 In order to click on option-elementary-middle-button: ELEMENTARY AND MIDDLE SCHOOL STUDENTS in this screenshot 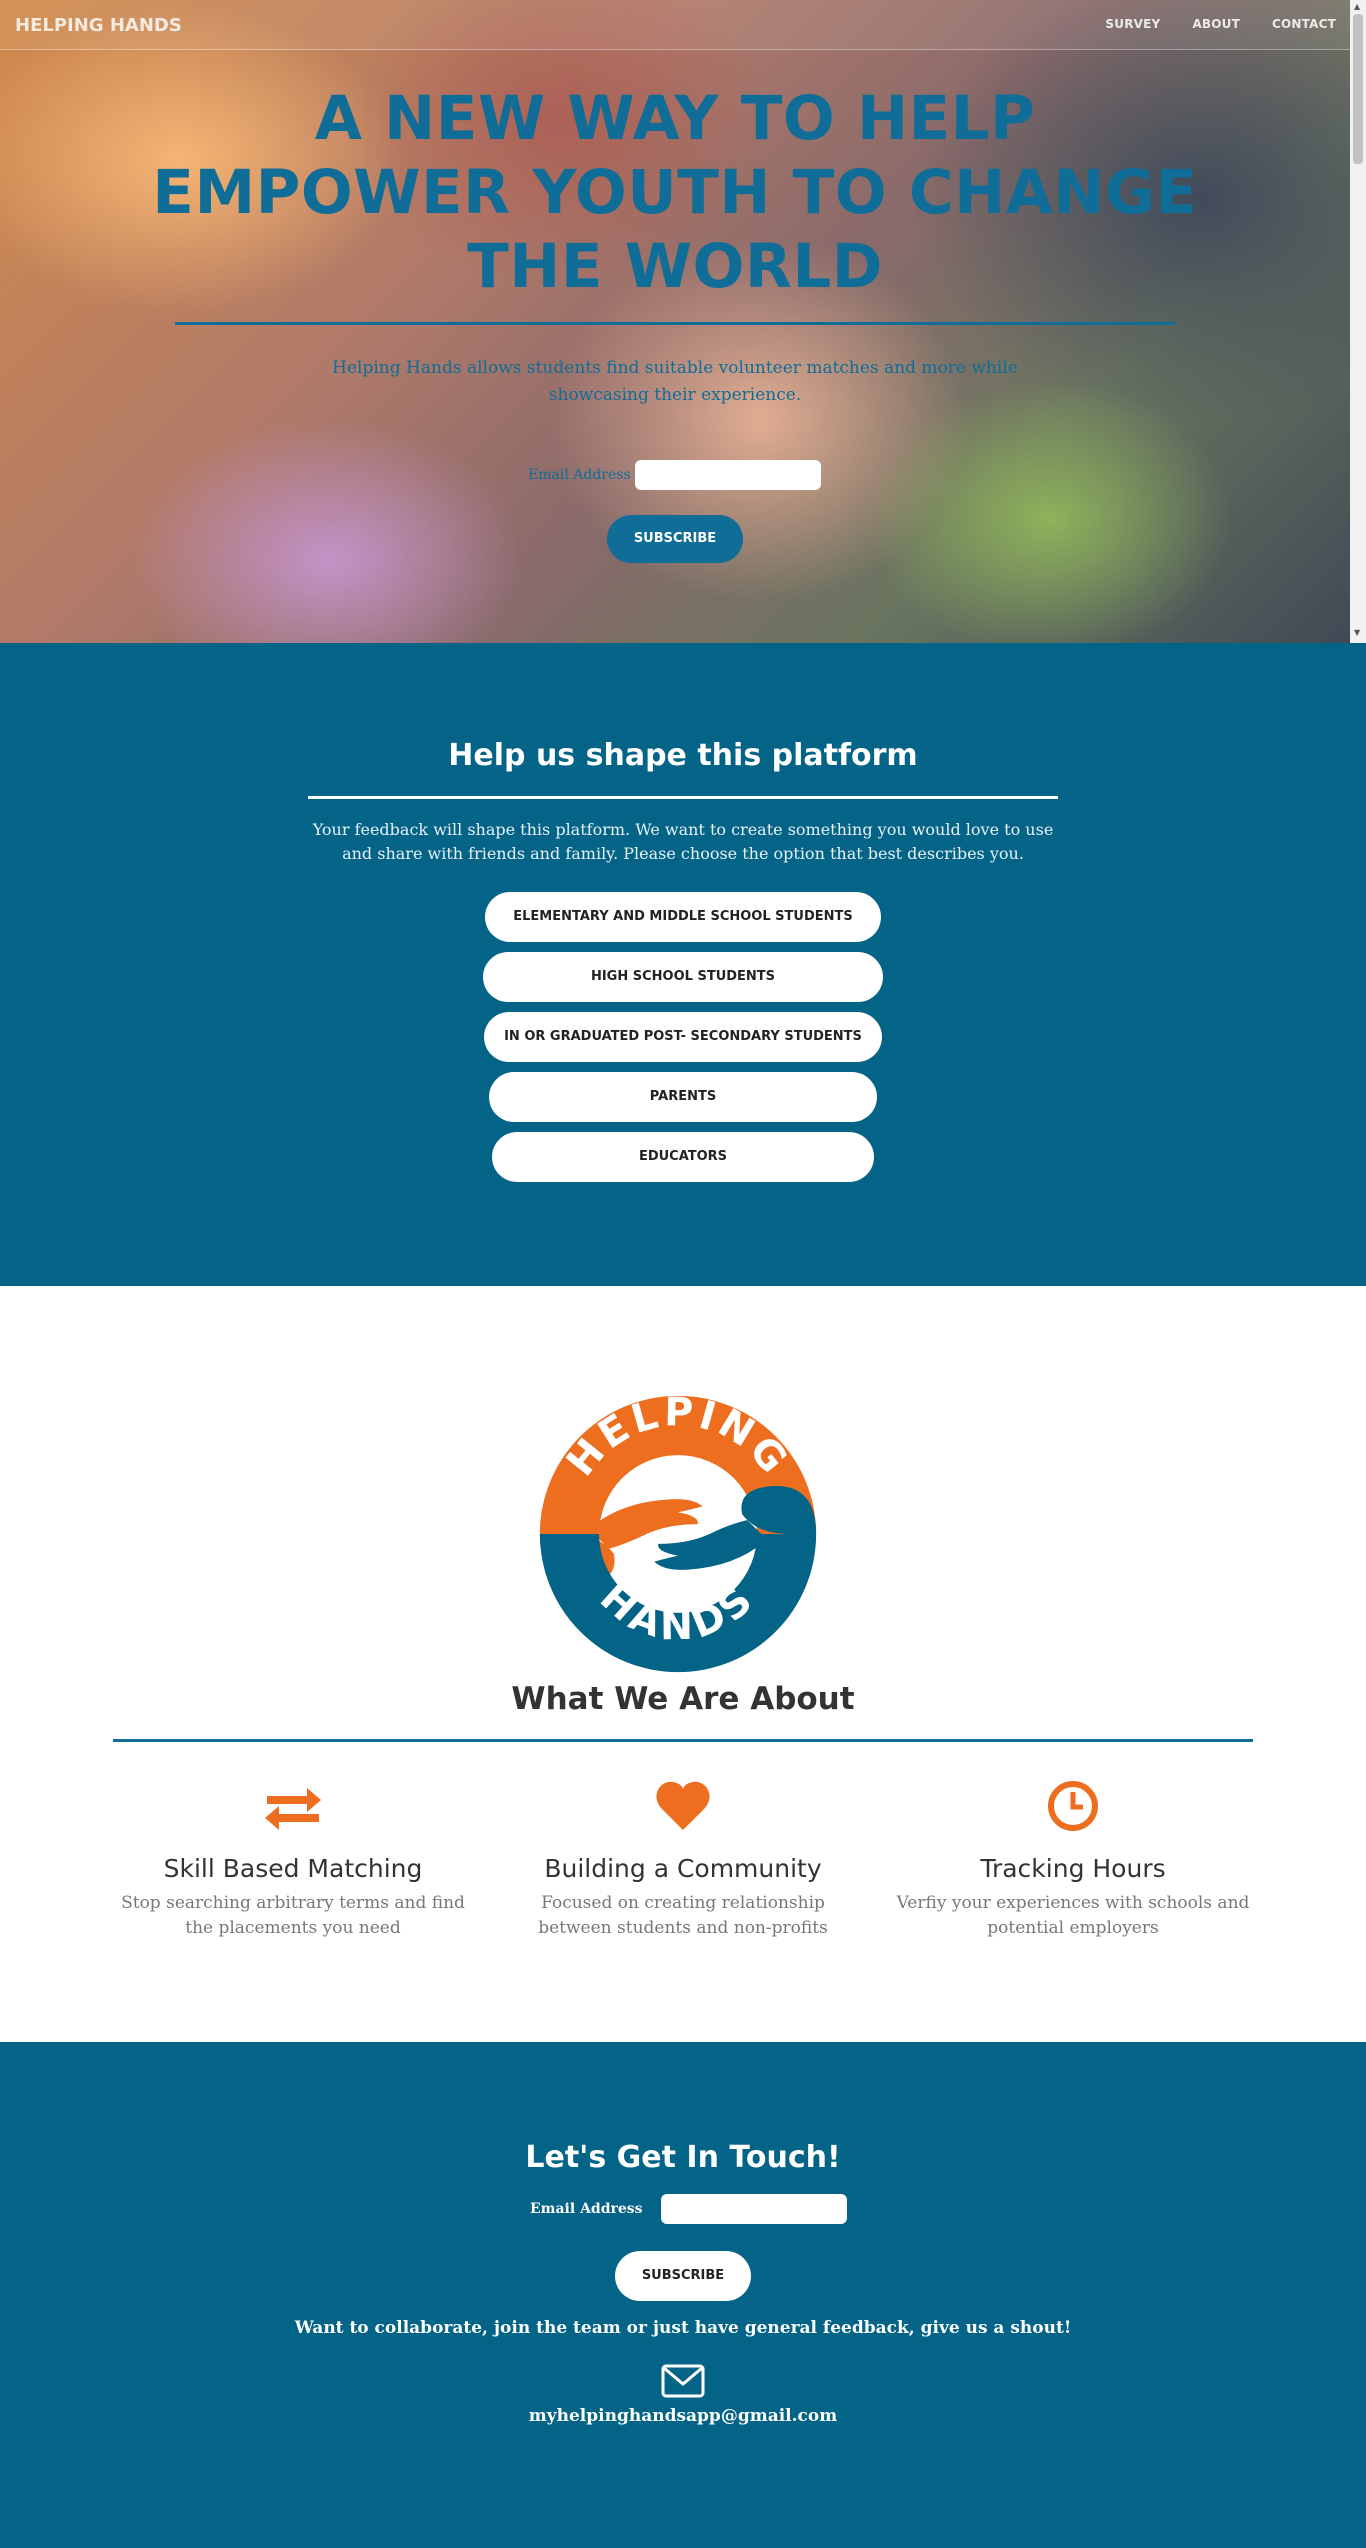, I will do `click(683, 917)`.